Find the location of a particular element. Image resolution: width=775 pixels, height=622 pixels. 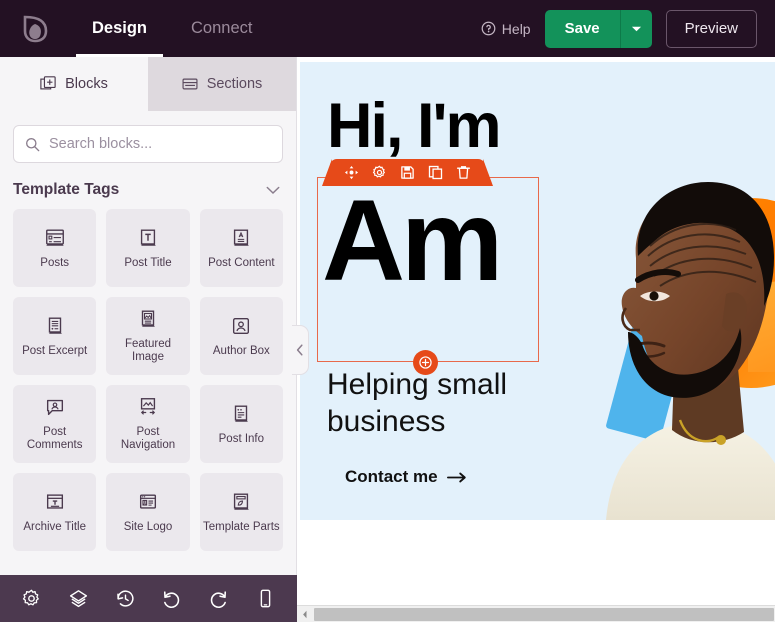

preview-button: Preview is located at coordinates (711, 28).